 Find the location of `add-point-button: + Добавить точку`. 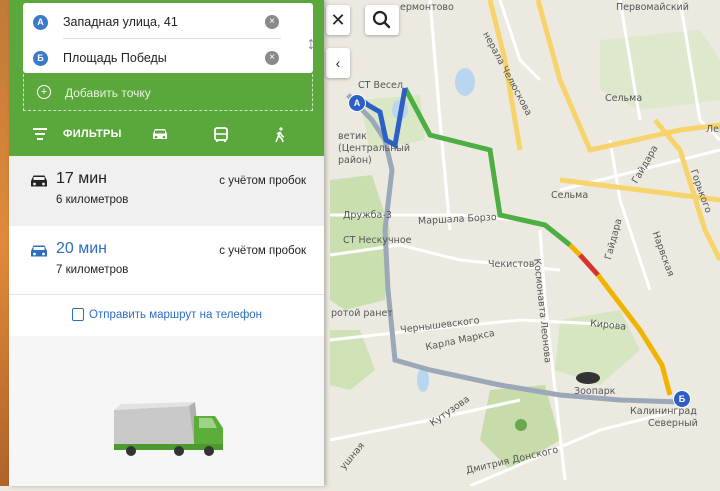

add-point-button: + Добавить точку is located at coordinates (168, 92).